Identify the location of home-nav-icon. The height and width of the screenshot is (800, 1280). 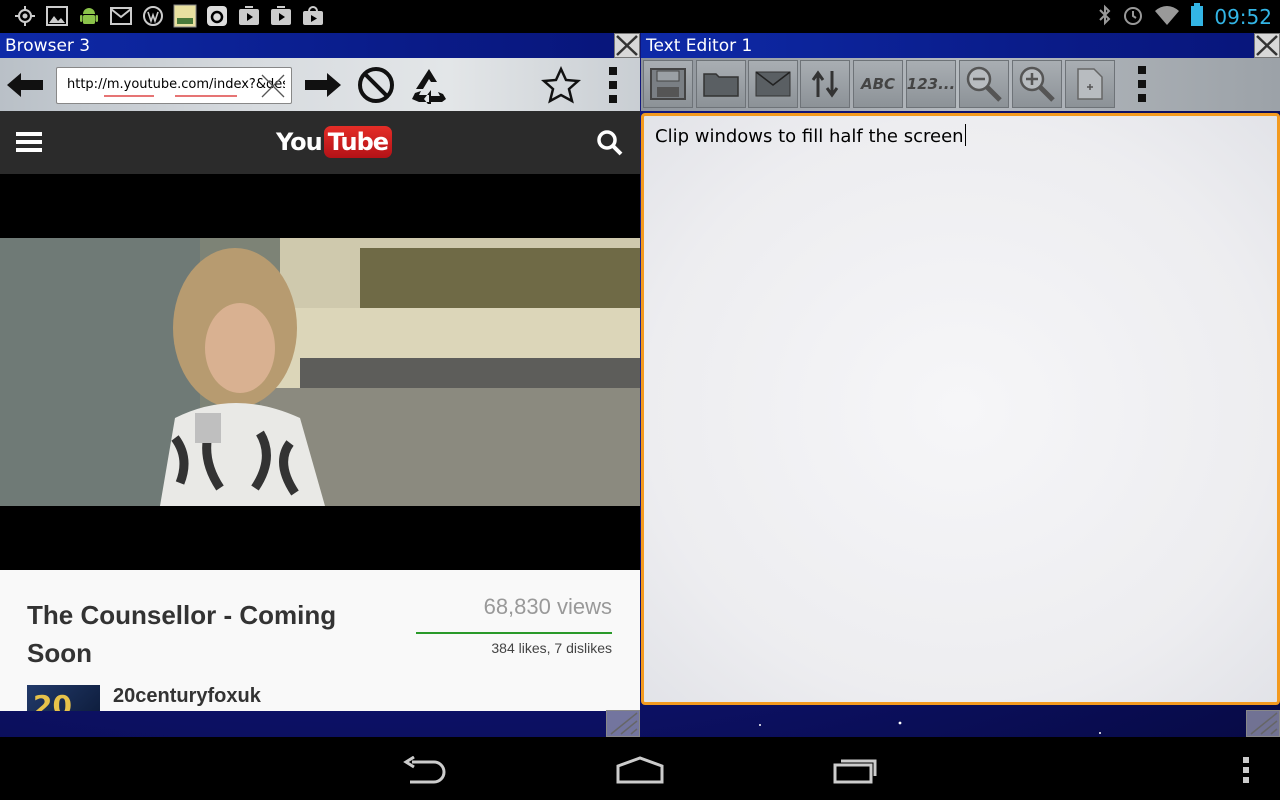
(640, 770).